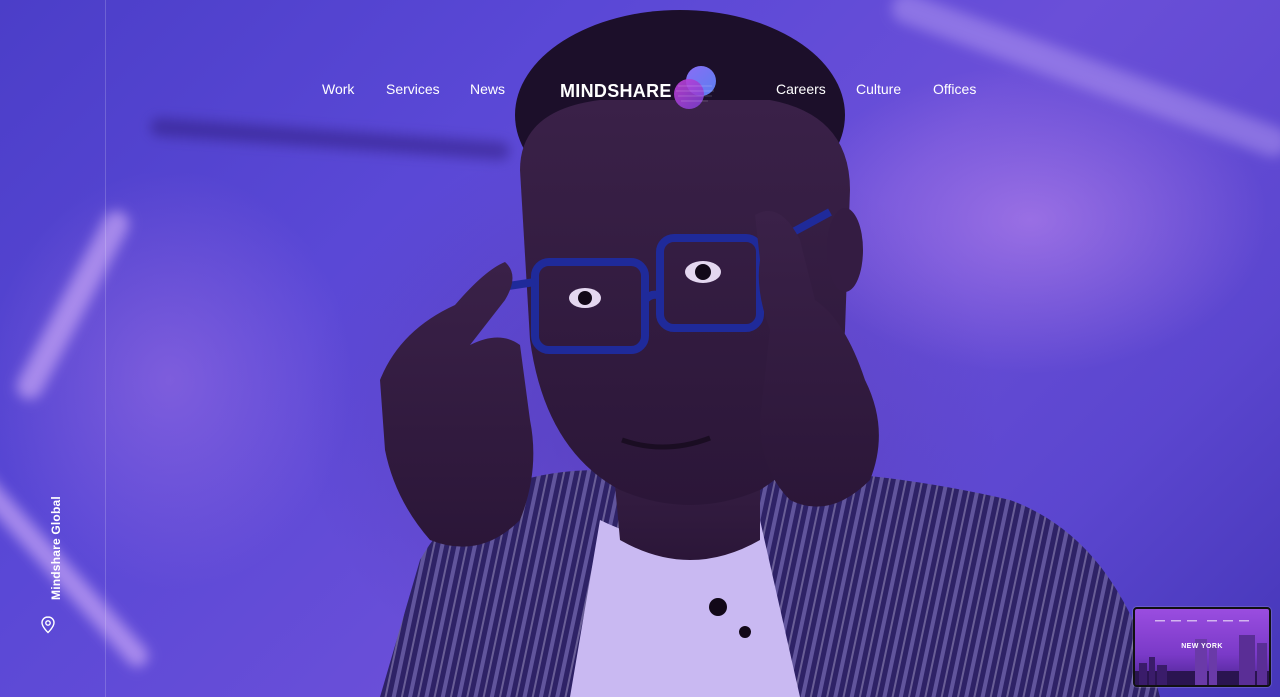 The image size is (1280, 697). Describe the element at coordinates (56, 548) in the screenshot. I see `sidebar-region-label: Mindshare Global` at that location.